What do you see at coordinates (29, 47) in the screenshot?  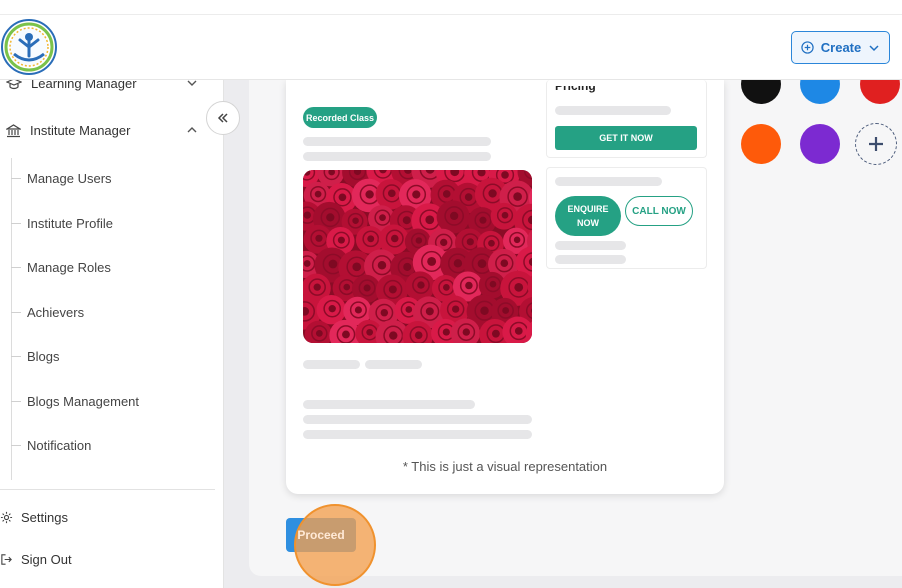 I see `logo` at bounding box center [29, 47].